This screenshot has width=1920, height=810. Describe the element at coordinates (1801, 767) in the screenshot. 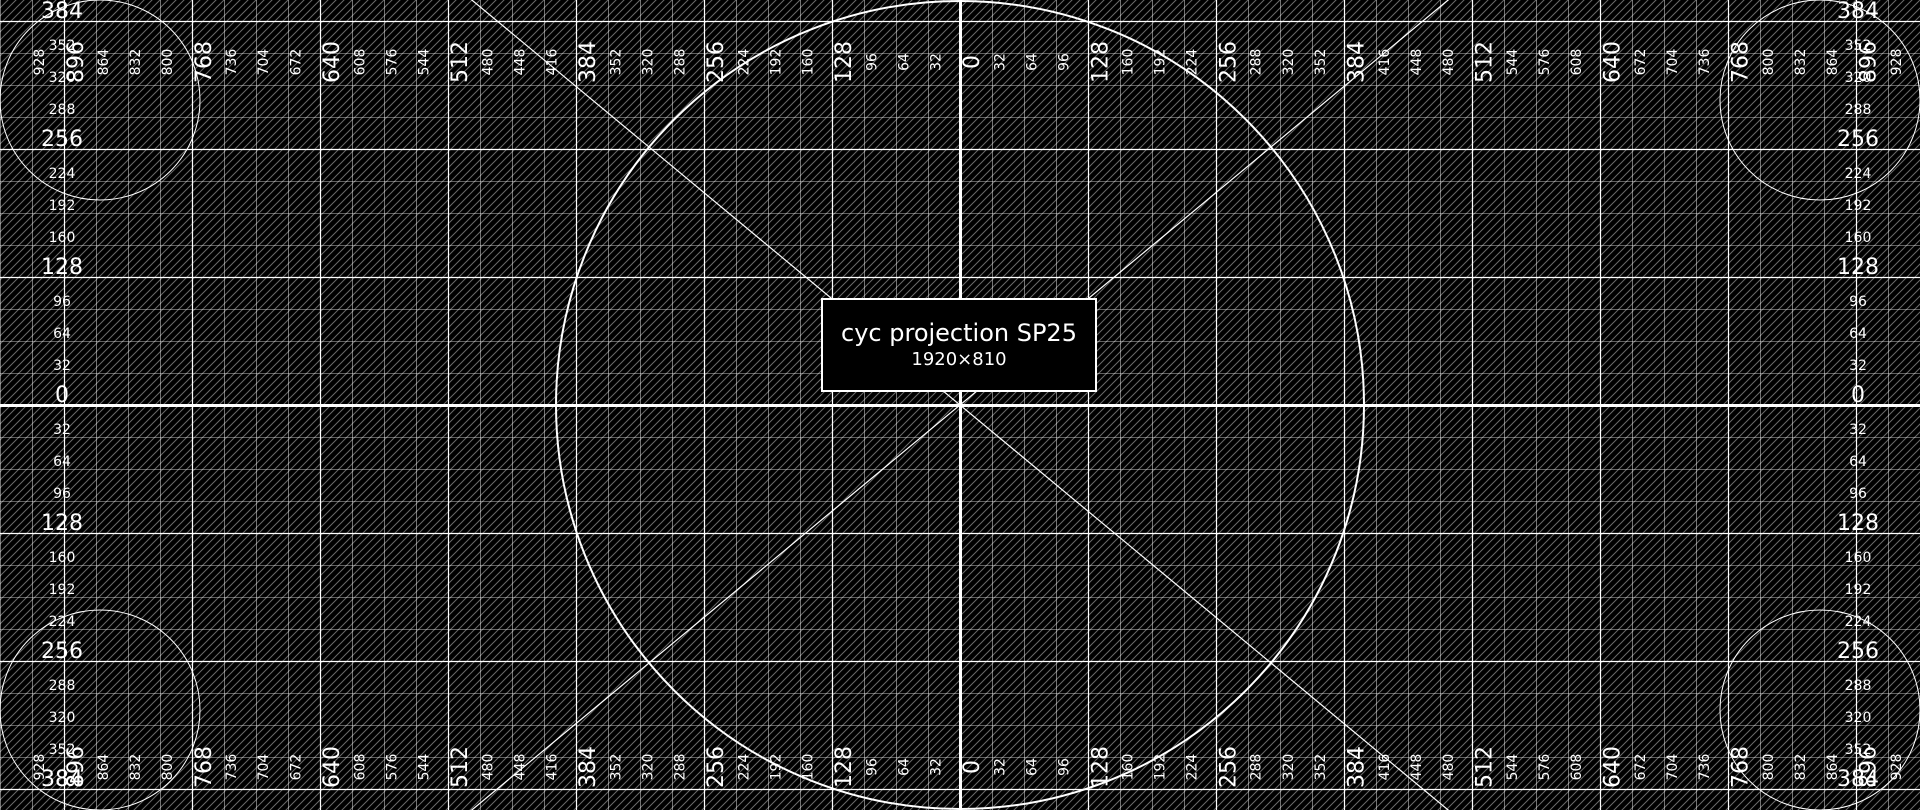

I see `axis-tick-label: 832` at that location.